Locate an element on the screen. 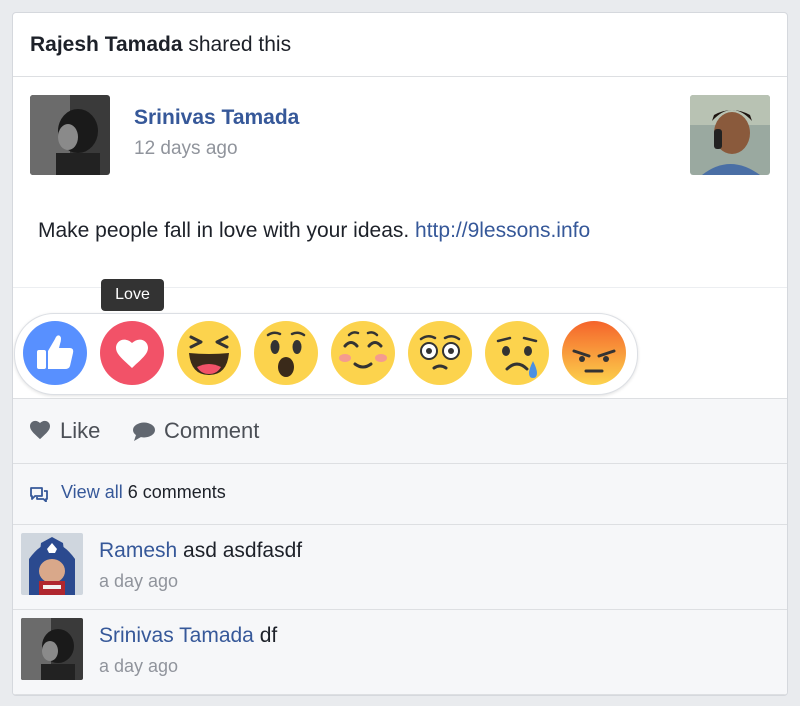 This screenshot has width=800, height=706. comment-button: Comment is located at coordinates (195, 431).